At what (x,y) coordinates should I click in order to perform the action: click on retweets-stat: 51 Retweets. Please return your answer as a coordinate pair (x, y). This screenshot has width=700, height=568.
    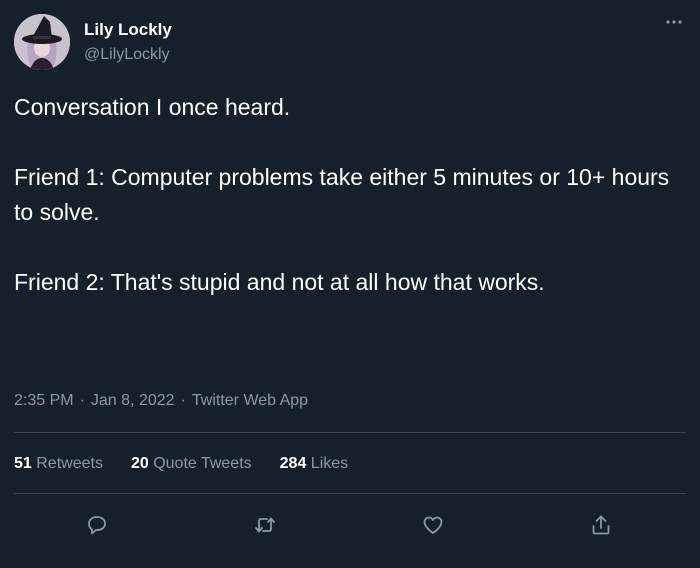
    Looking at the image, I should click on (58, 464).